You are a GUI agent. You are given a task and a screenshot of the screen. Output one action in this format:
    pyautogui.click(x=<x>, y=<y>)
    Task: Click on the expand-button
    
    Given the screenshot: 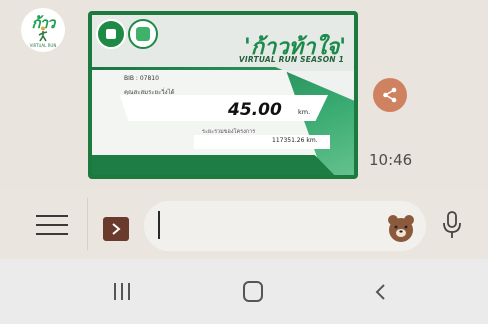 What is the action you would take?
    pyautogui.click(x=116, y=229)
    